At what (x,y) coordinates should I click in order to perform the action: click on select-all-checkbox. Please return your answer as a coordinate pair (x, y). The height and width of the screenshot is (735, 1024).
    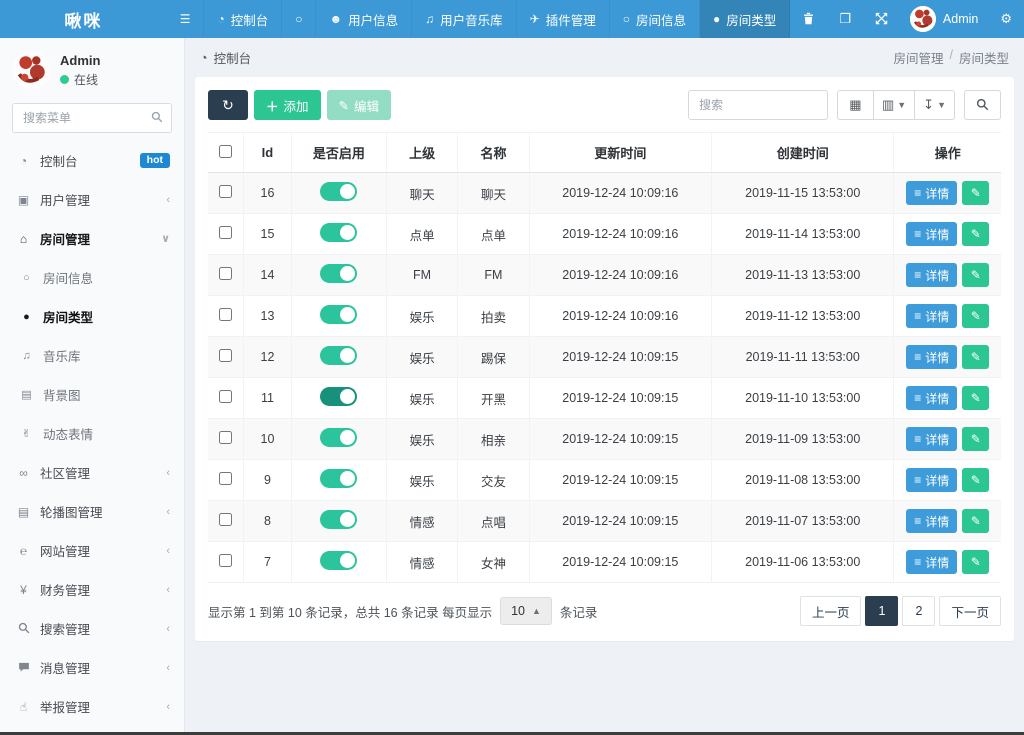
    Looking at the image, I should click on (226, 151).